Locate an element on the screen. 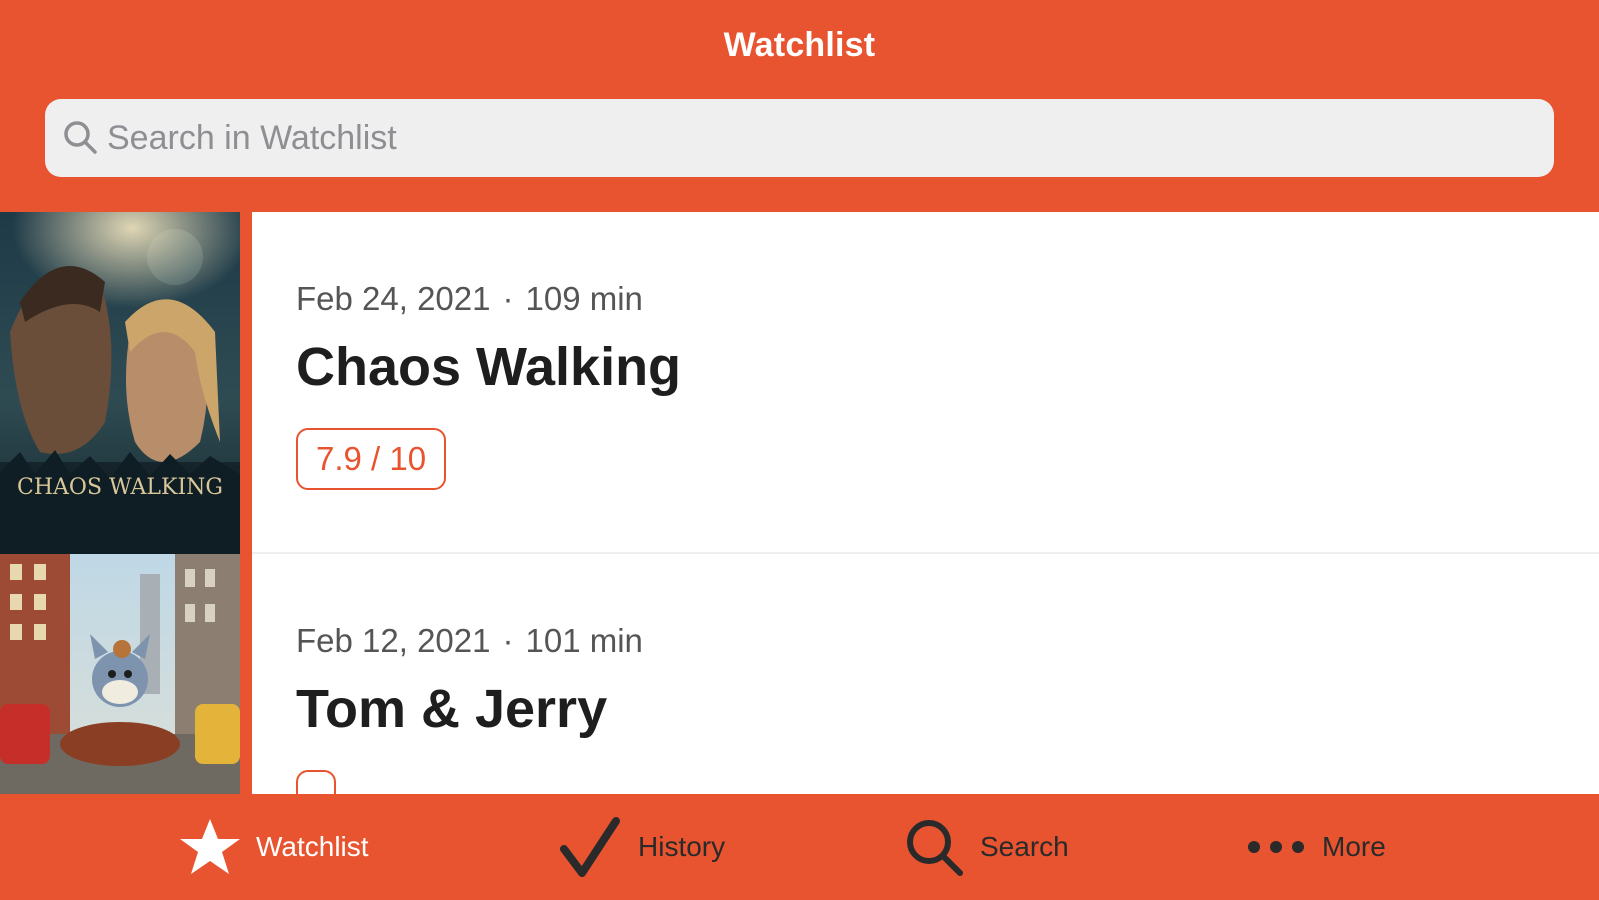  release-date: Feb 12, 2021 is located at coordinates (393, 640).